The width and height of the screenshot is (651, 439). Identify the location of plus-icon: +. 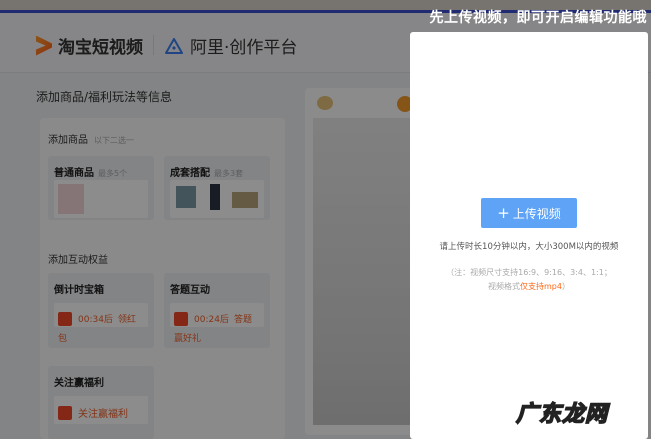
(503, 213).